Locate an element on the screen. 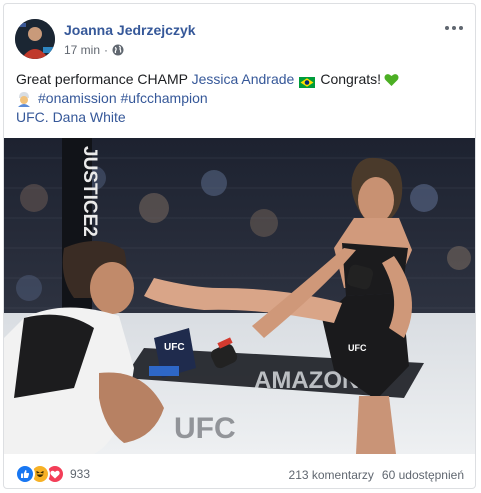 The height and width of the screenshot is (493, 481). post-text-line-2: #onamission #ufcchampion is located at coordinates (241, 98).